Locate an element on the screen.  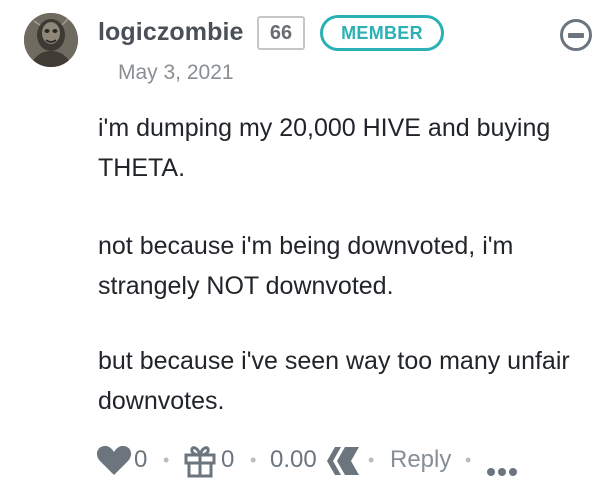
comment-footer: 0 • 0 • 0.00 • Reply • is located at coordinates (302, 460).